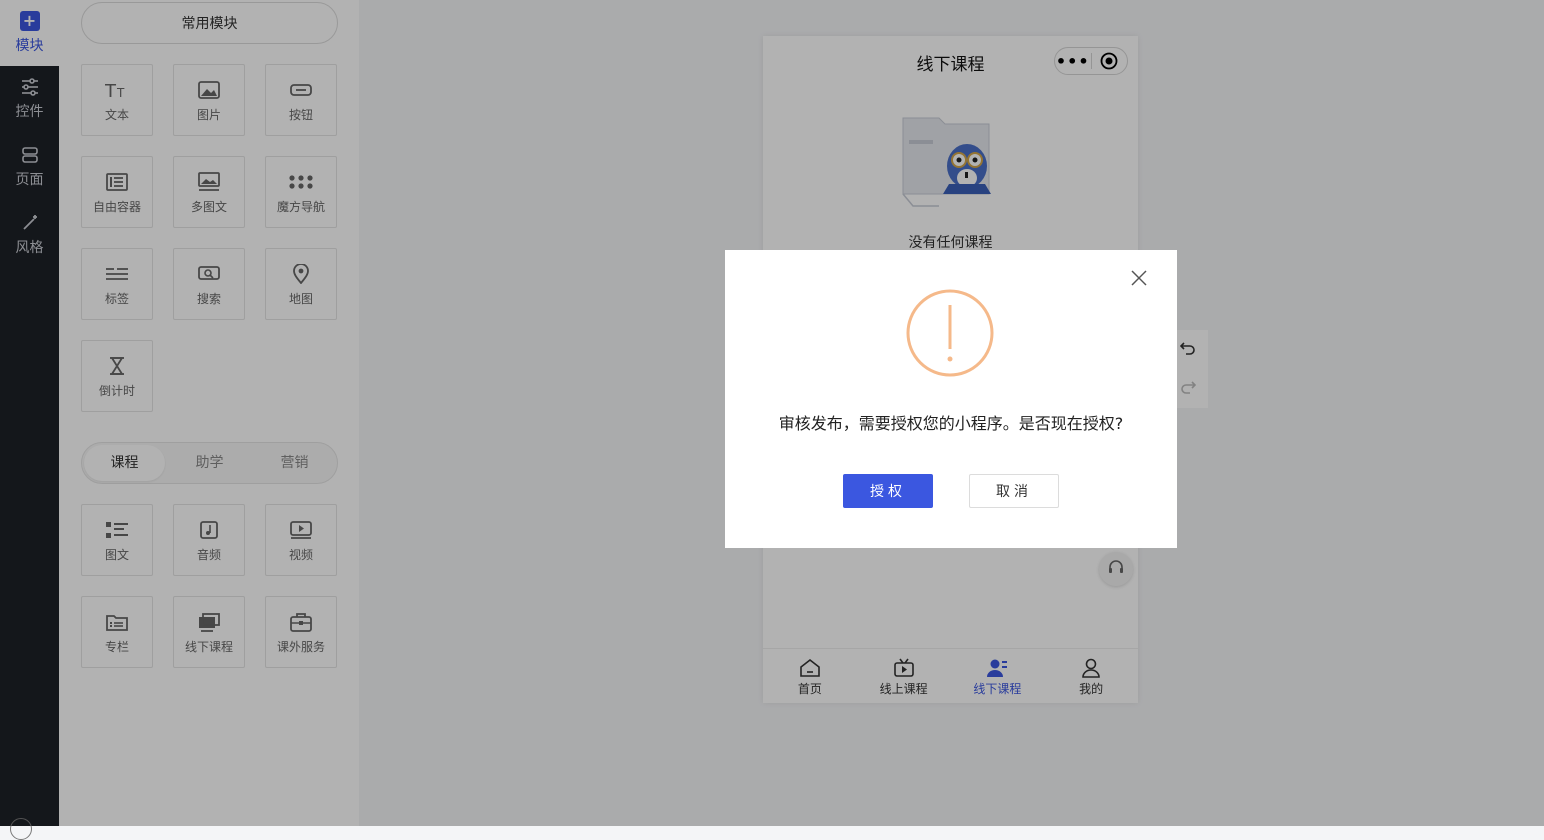 This screenshot has width=1544, height=840. I want to click on authorize-button: 授权, so click(888, 491).